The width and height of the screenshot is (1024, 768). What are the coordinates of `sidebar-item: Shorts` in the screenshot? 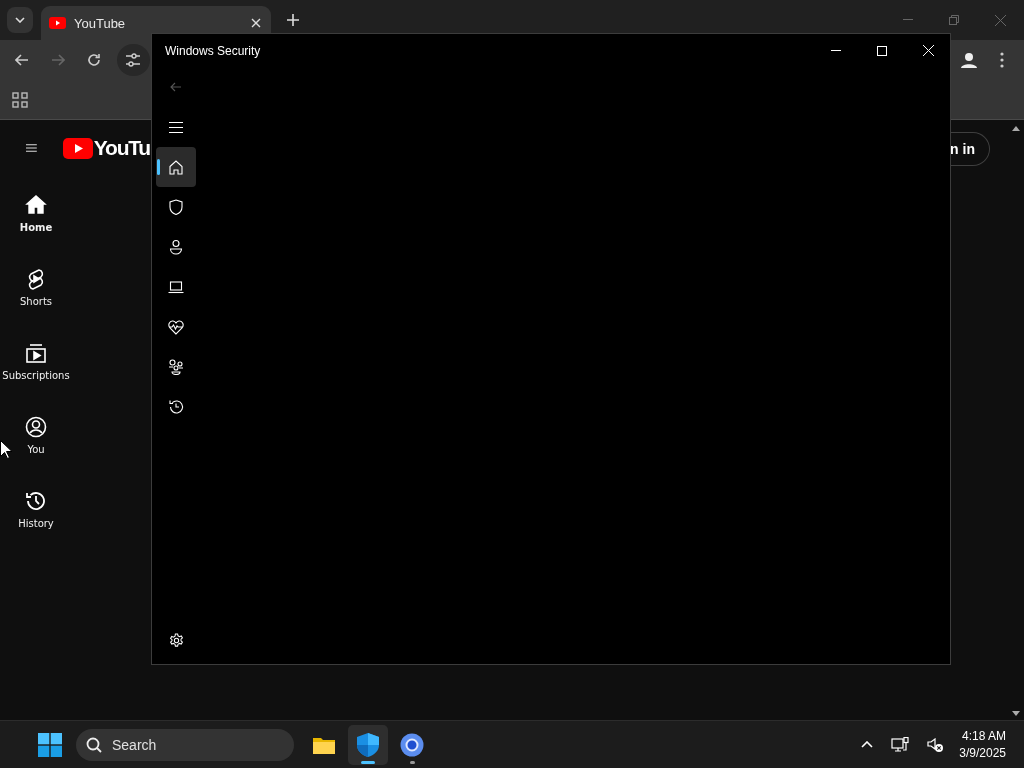 It's located at (36, 287).